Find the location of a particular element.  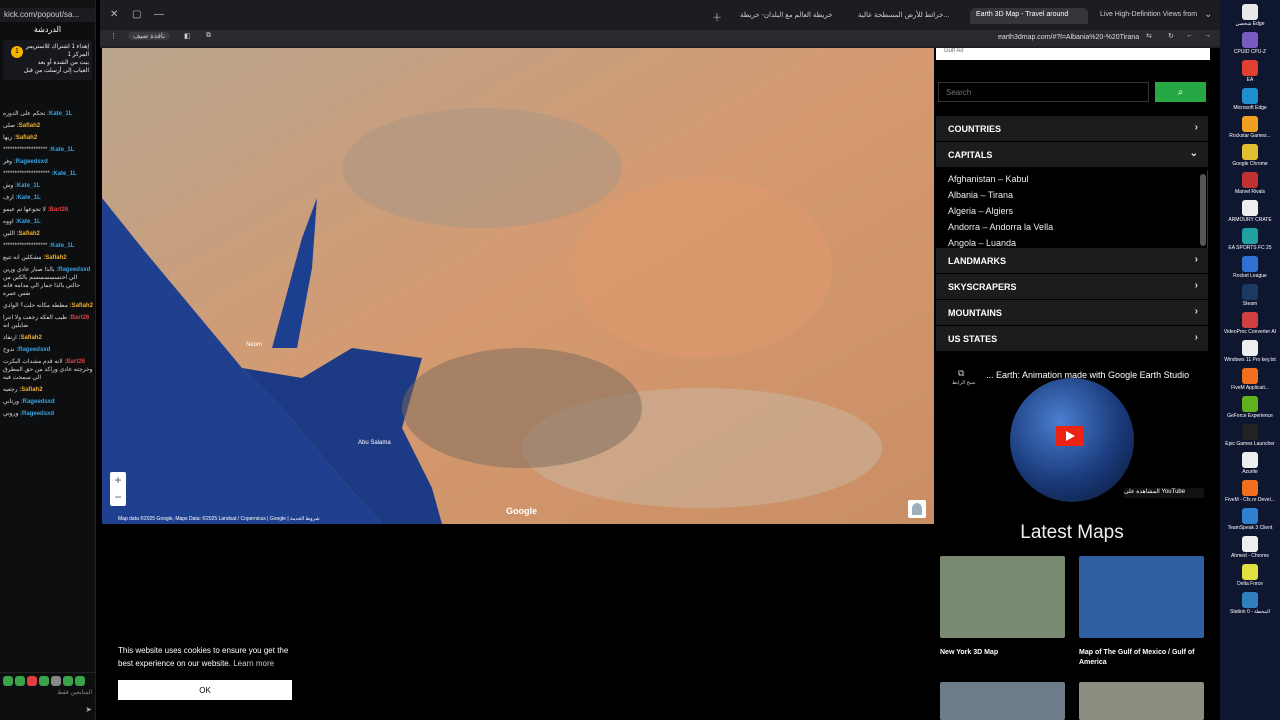

desktop-shortcut: Ahmed - Chrome is located at coordinates (1250, 547).